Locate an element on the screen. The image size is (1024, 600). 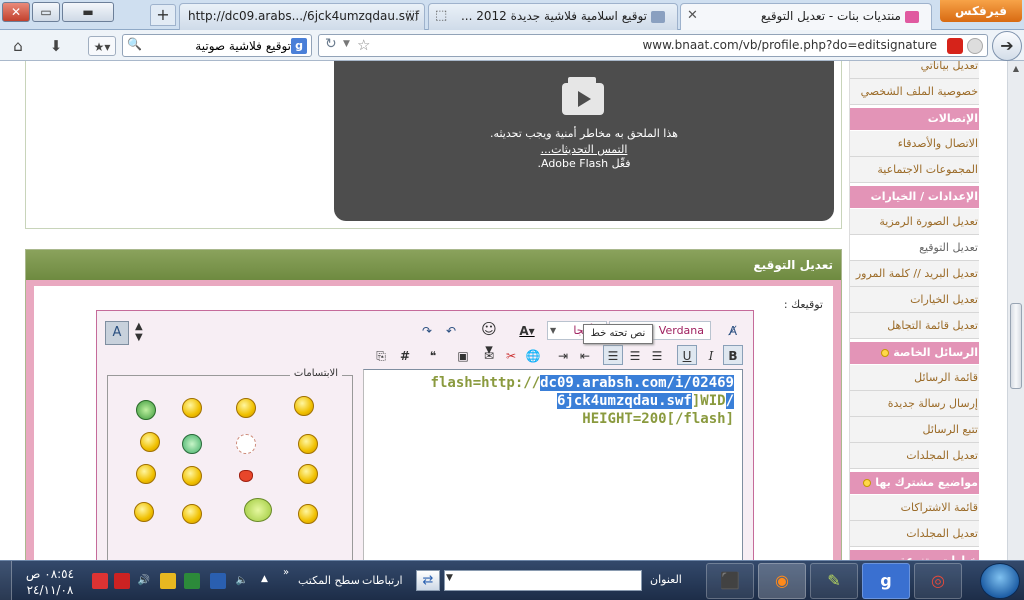
insert-smiley-icon: ☺▾ is located at coordinates (489, 338).